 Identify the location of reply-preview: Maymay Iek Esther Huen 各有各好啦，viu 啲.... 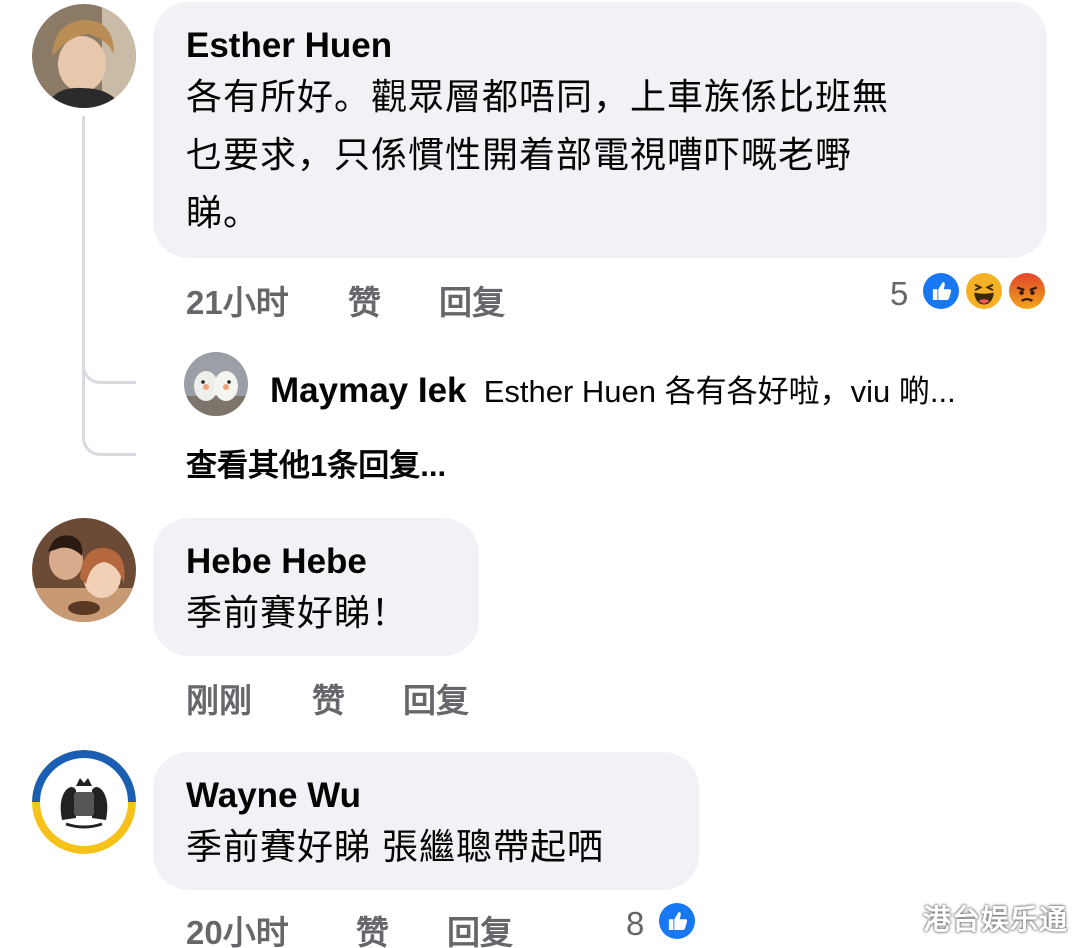
(613, 388).